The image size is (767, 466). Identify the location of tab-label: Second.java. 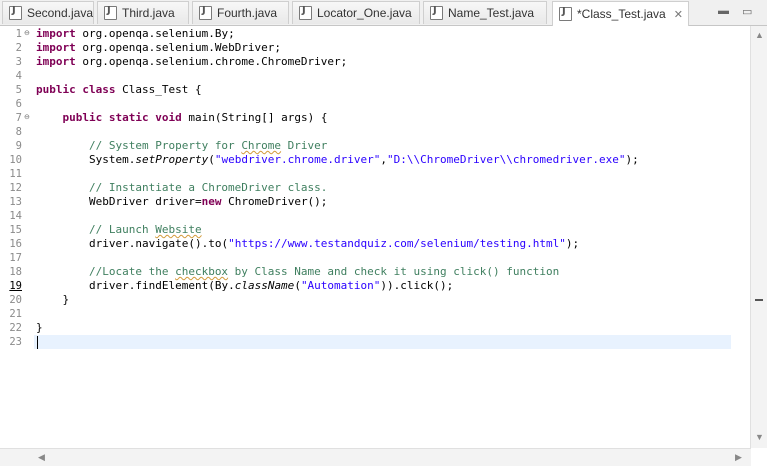
(59, 13).